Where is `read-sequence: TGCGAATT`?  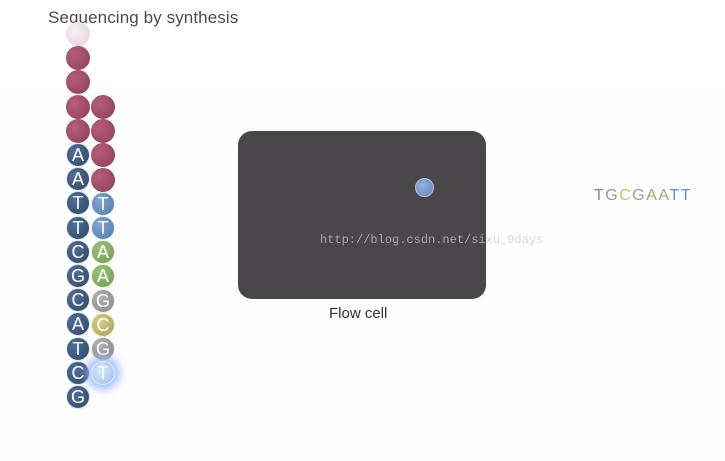 read-sequence: TGCGAATT is located at coordinates (643, 196).